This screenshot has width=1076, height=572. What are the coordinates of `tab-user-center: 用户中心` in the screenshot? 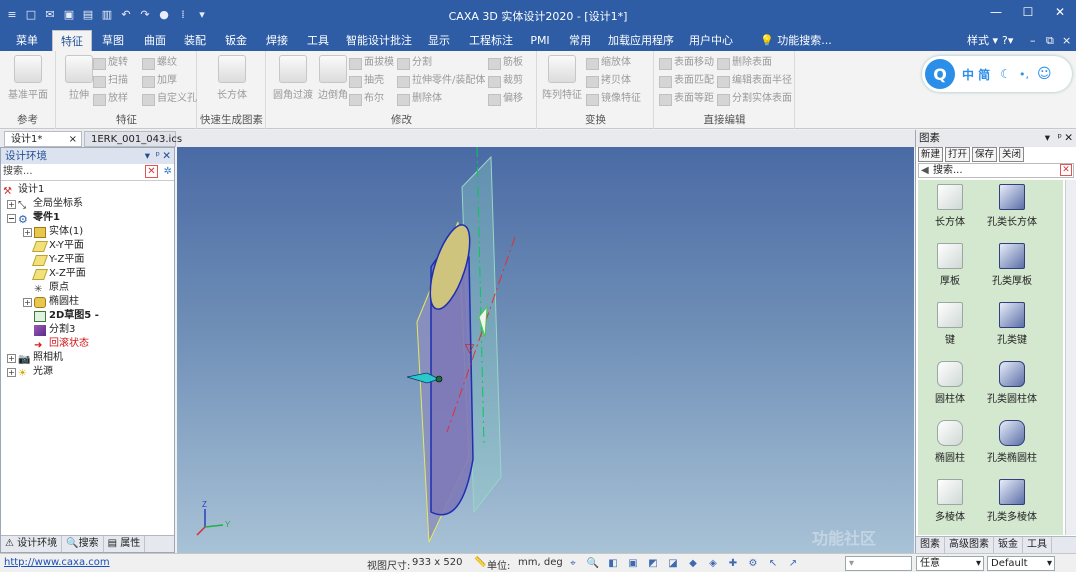 It's located at (711, 40).